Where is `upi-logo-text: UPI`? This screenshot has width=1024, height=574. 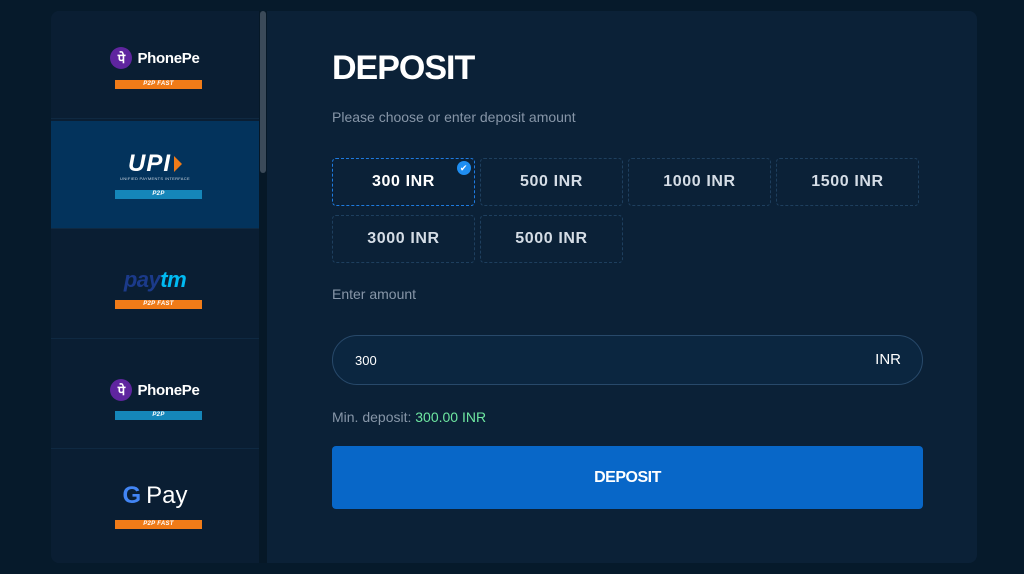
upi-logo-text: UPI is located at coordinates (149, 163).